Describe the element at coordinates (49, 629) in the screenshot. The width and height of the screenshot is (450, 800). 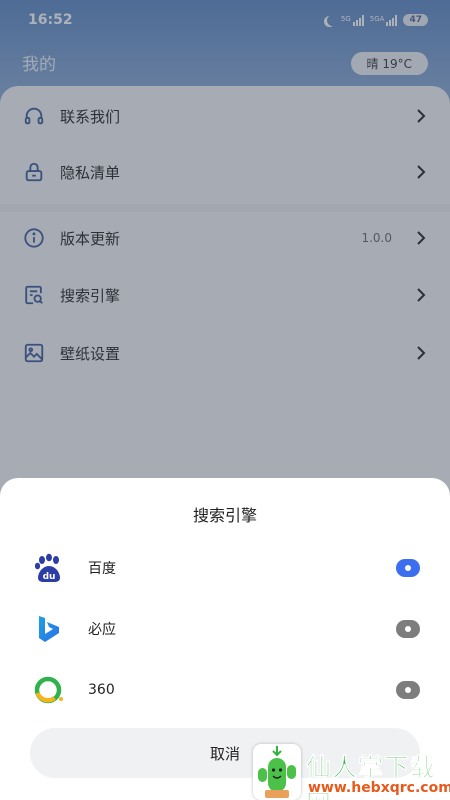
I see `bing-logo` at that location.